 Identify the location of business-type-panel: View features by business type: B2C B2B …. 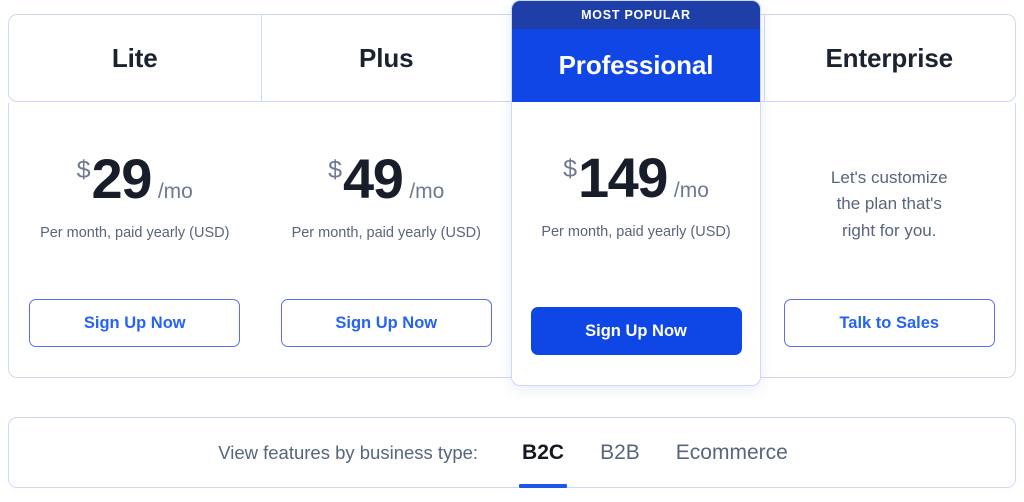
(512, 452).